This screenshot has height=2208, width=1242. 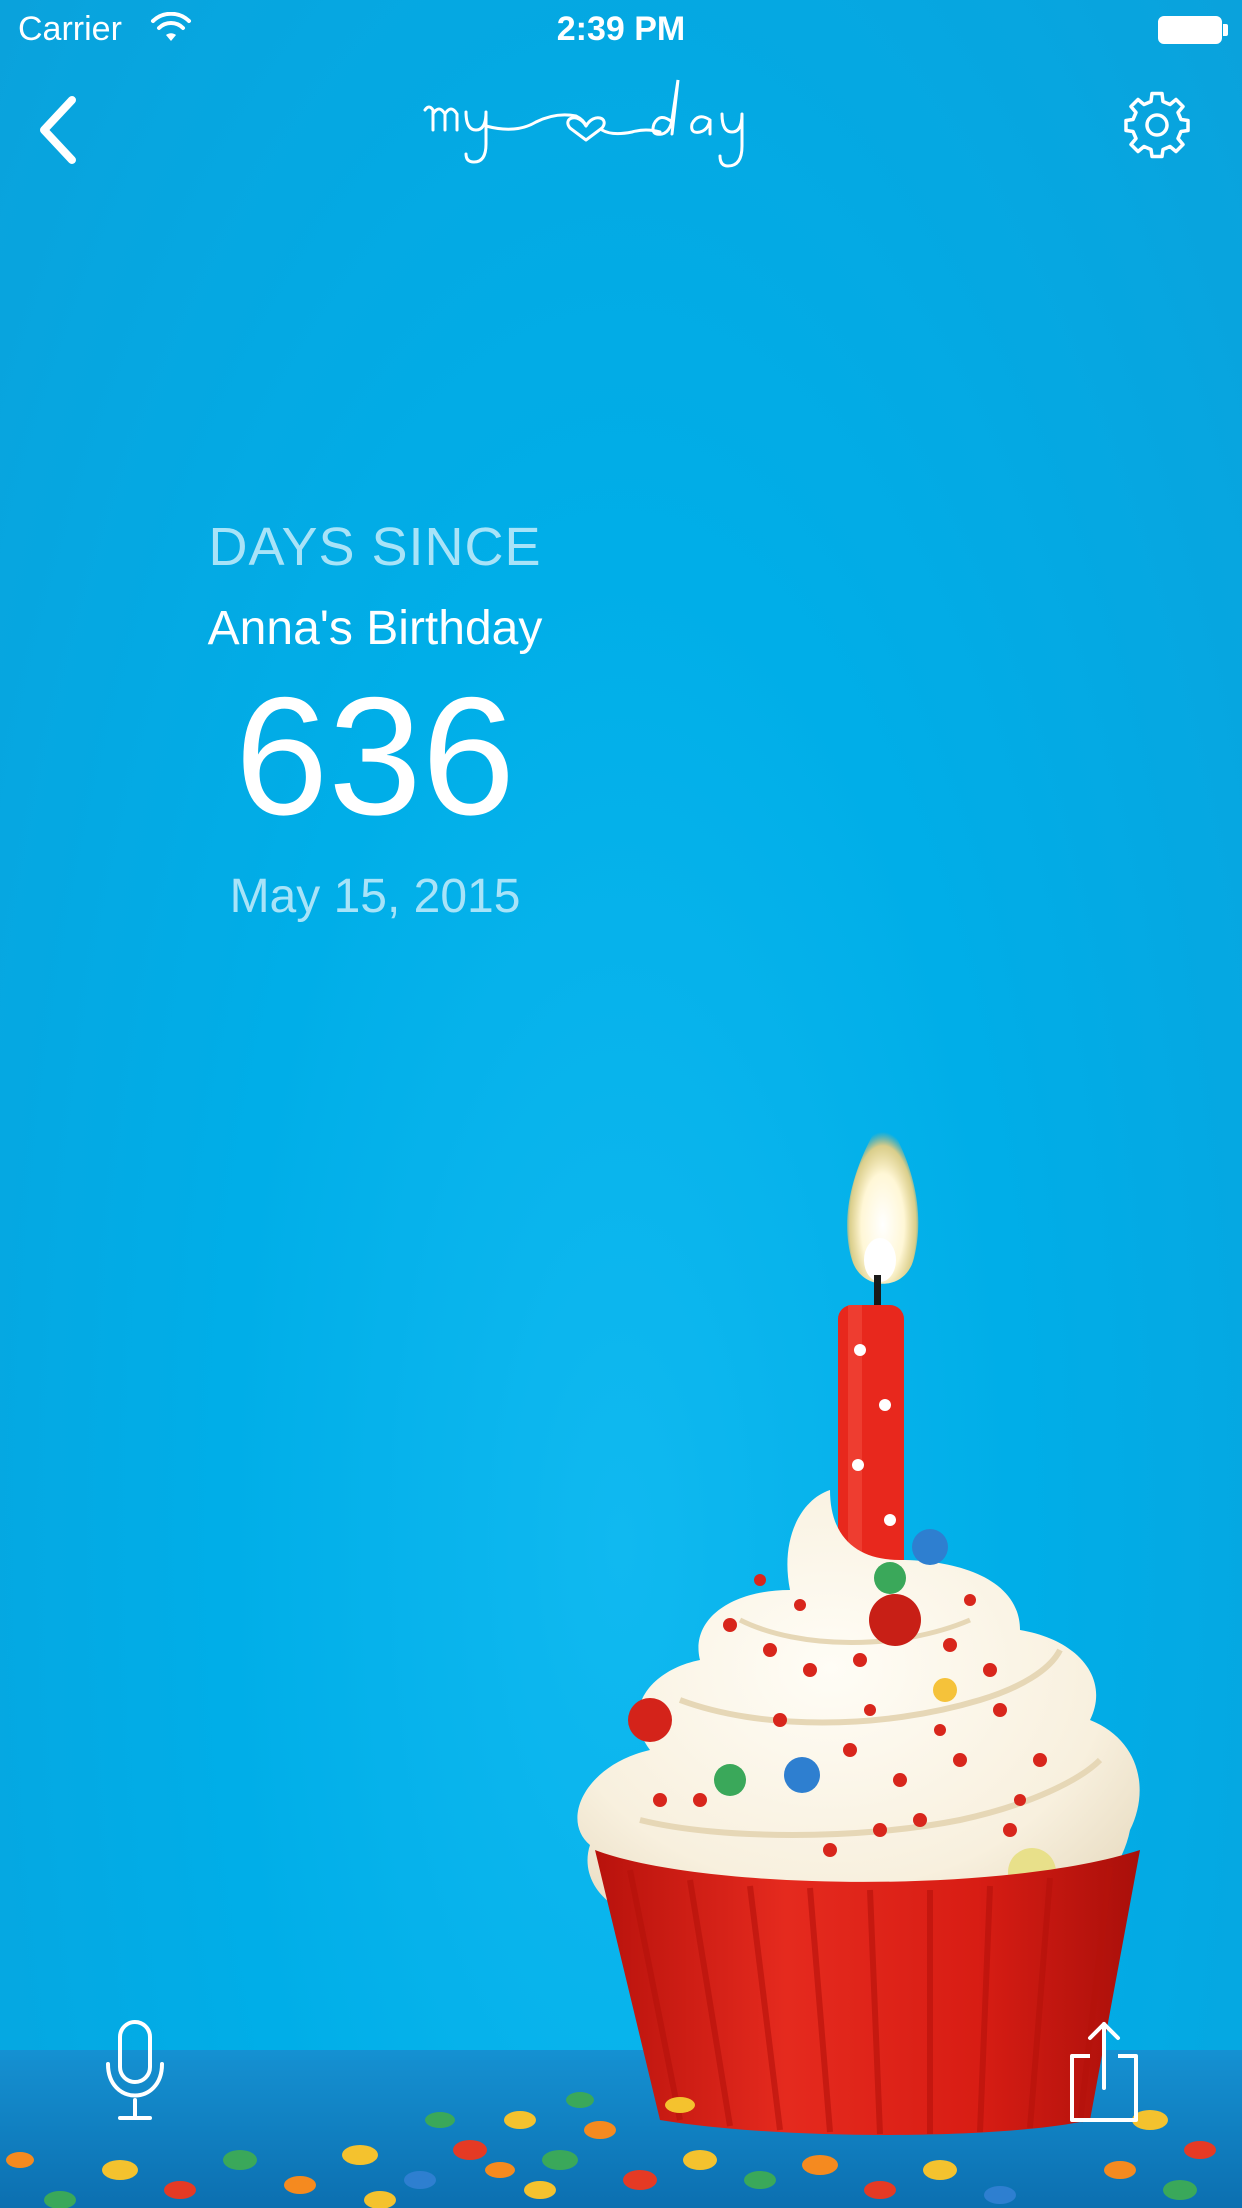 I want to click on counter-label: DAYS SINCE, so click(x=375, y=547).